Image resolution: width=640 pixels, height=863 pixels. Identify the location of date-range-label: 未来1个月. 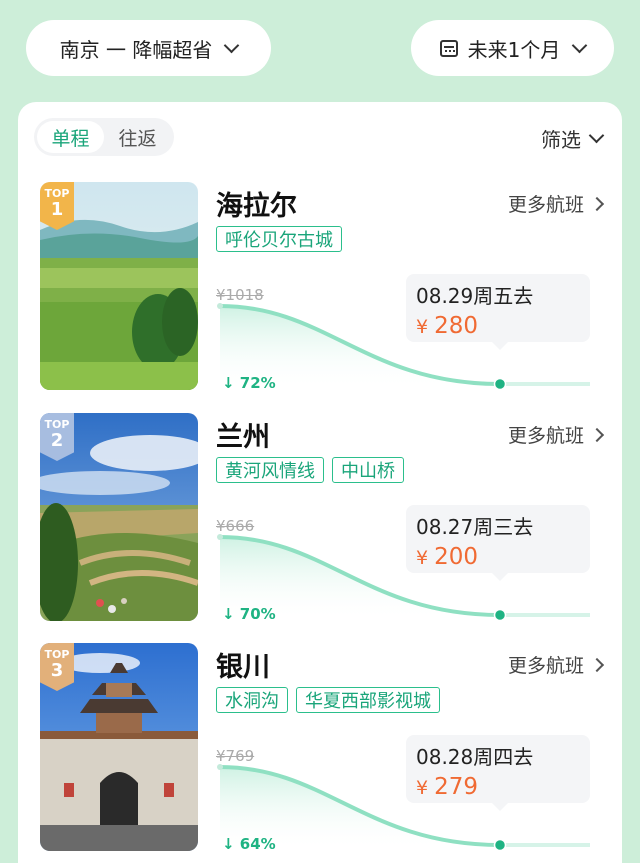
(514, 49).